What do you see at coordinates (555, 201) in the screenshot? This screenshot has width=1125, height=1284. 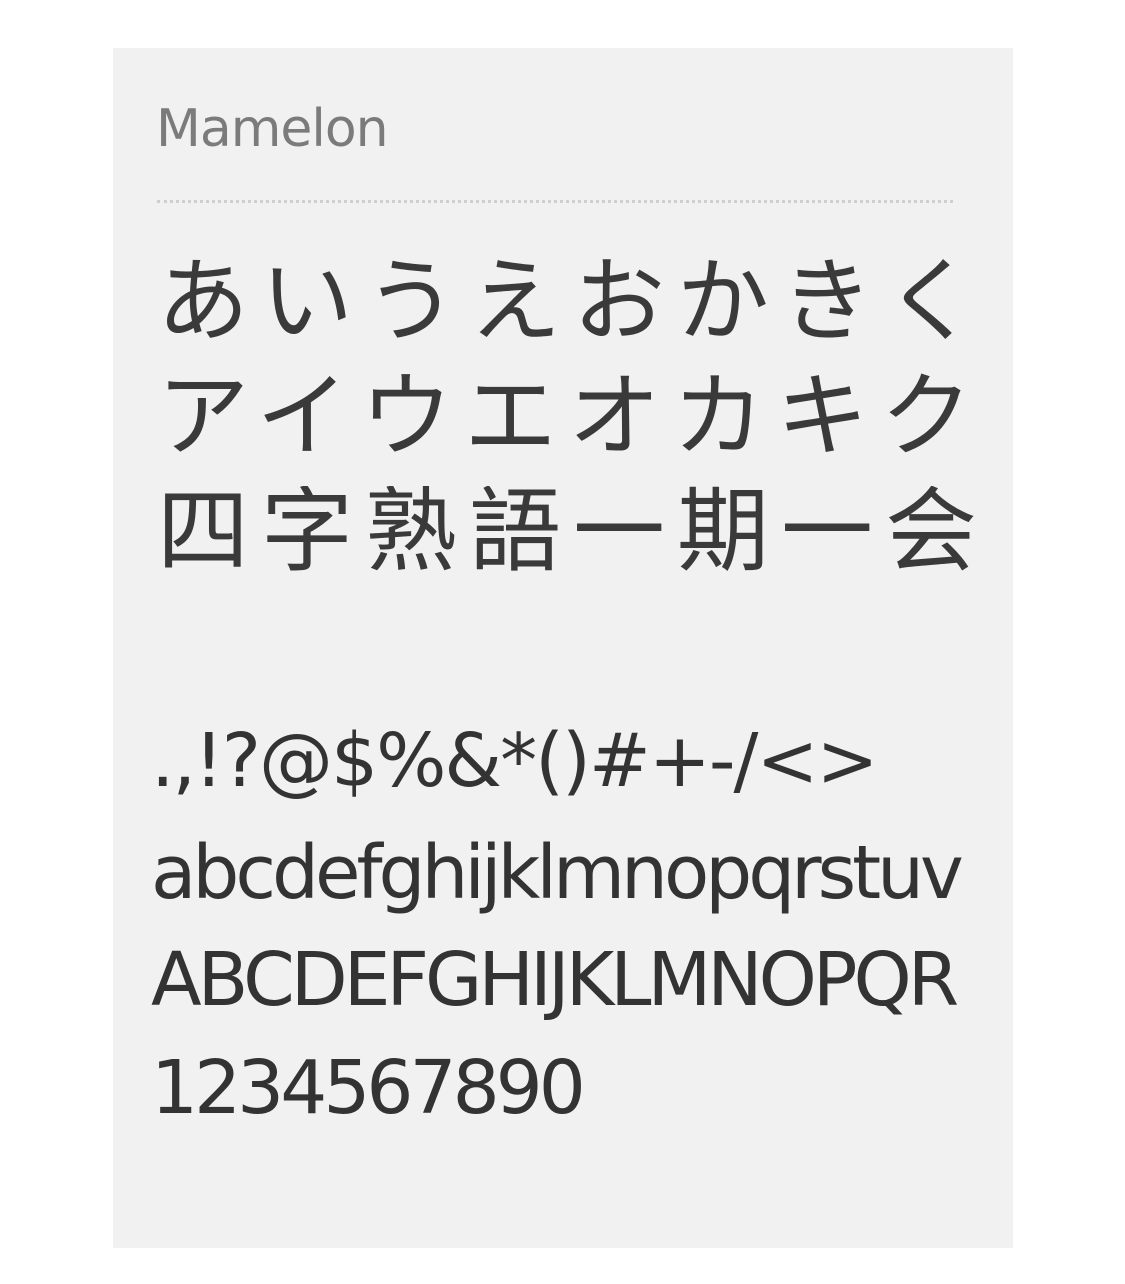 I see `dotted-divider` at bounding box center [555, 201].